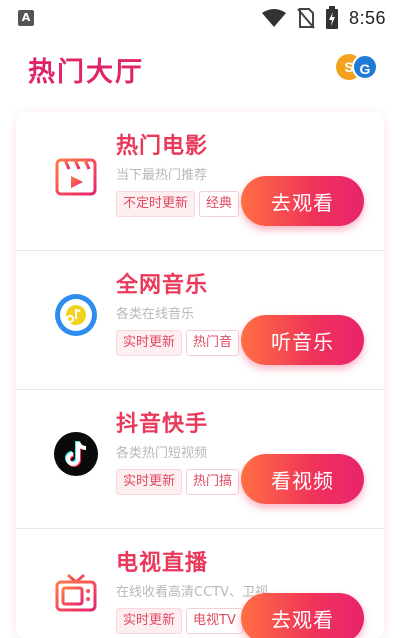  I want to click on listen-music-button: 听音乐, so click(302, 340).